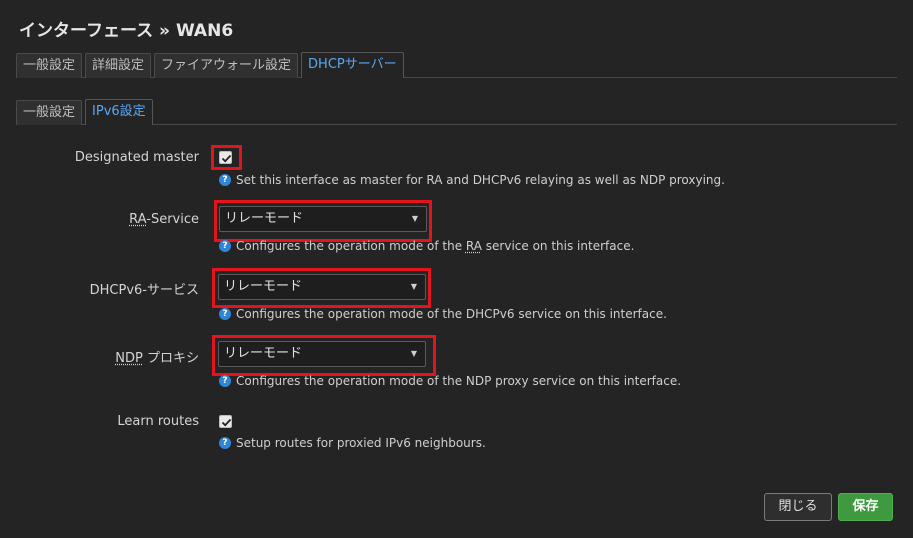 This screenshot has height=538, width=913. I want to click on learn-routes-label: Learn routes, so click(158, 421).